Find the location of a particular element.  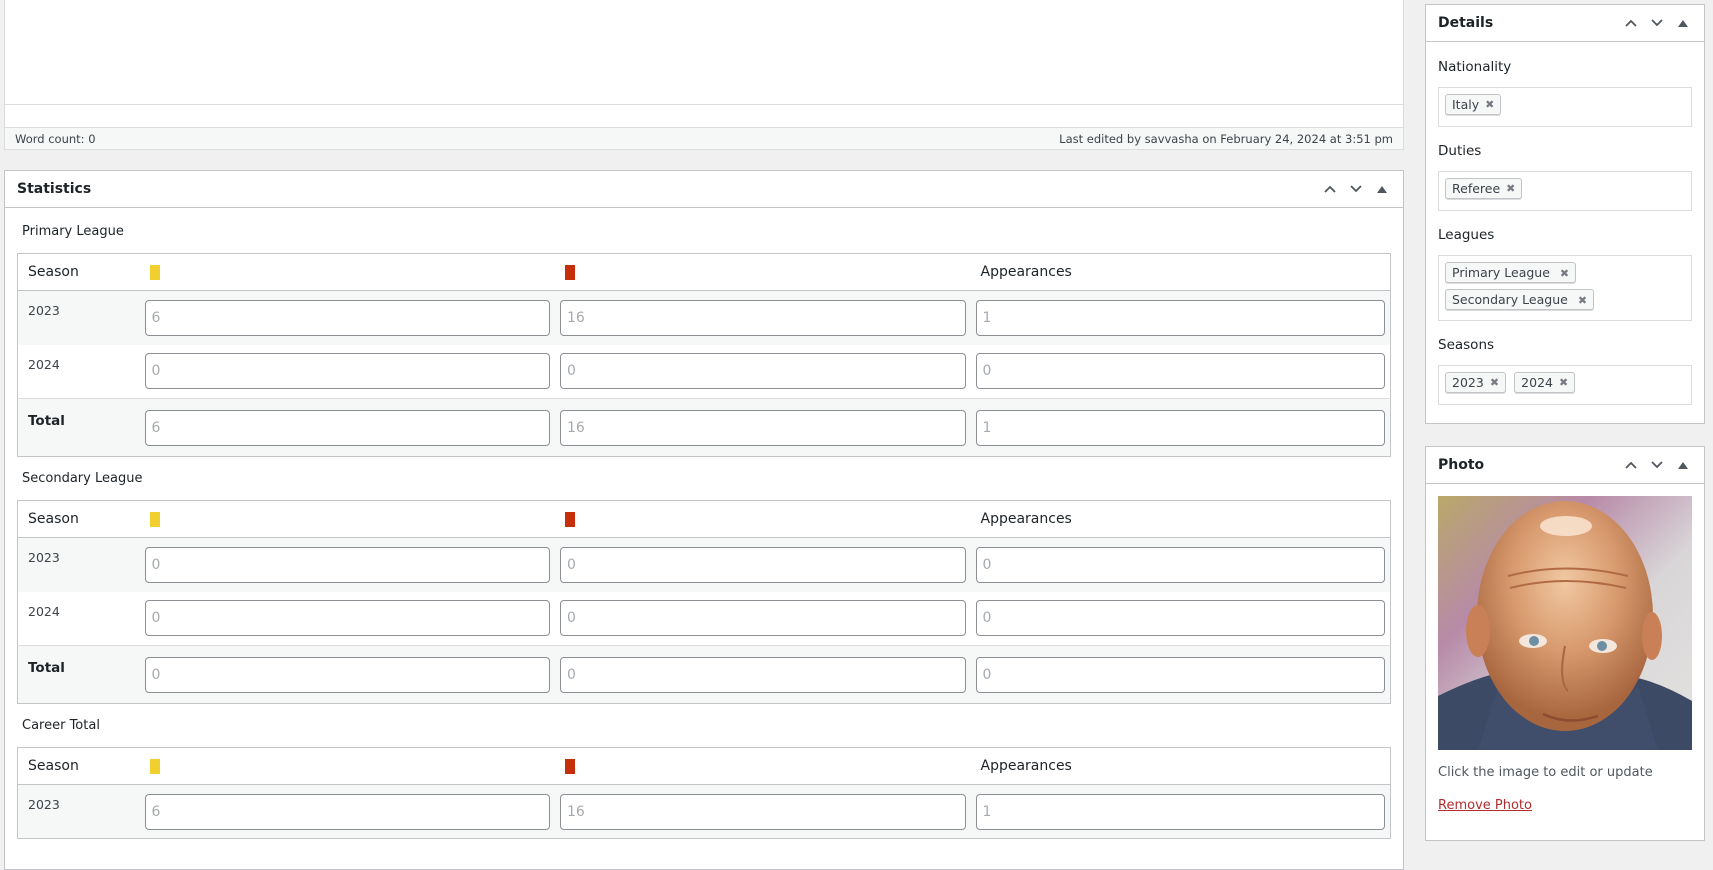

photo-title: Photo is located at coordinates (1461, 465).